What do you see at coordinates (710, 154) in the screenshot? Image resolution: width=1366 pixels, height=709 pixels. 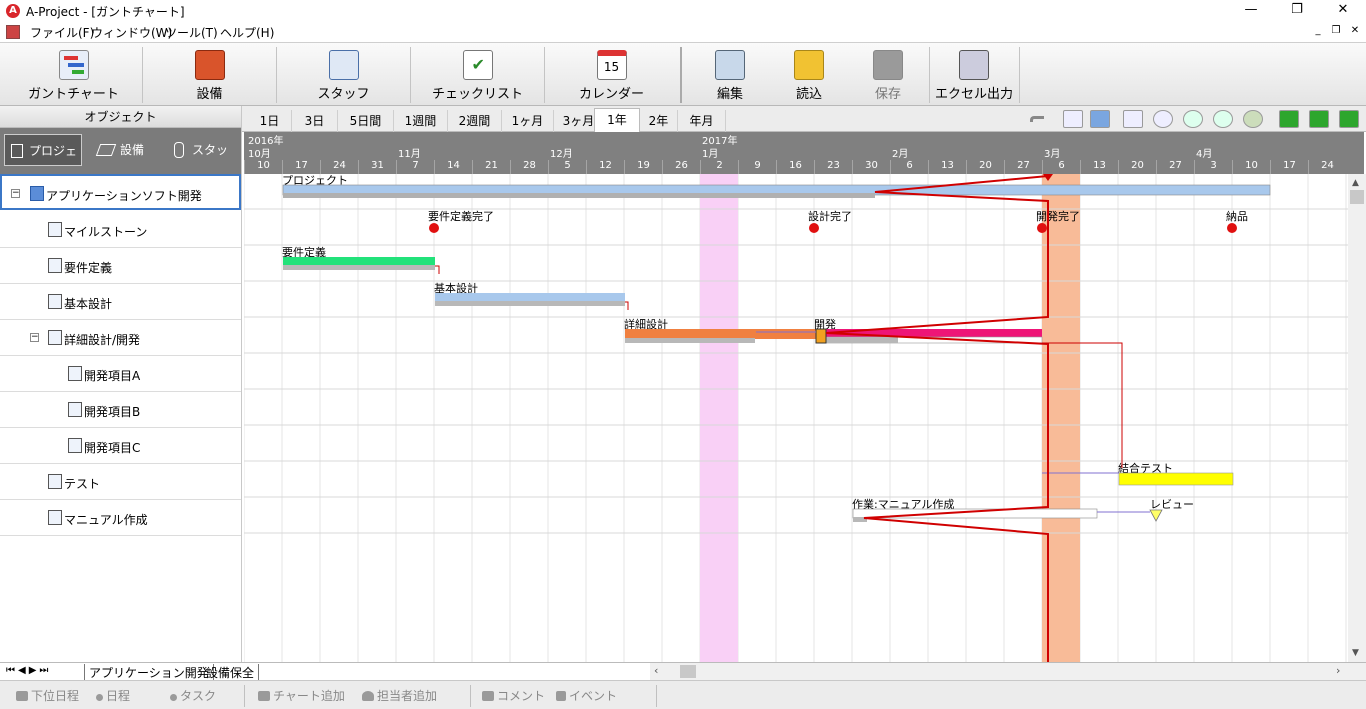 I see `month-label: 1月` at bounding box center [710, 154].